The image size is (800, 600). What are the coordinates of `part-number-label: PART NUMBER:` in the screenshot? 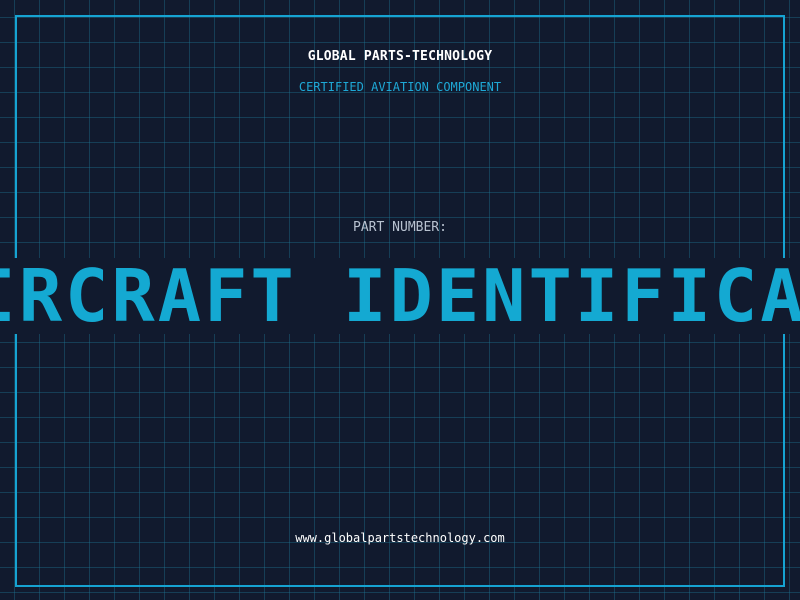 It's located at (400, 227).